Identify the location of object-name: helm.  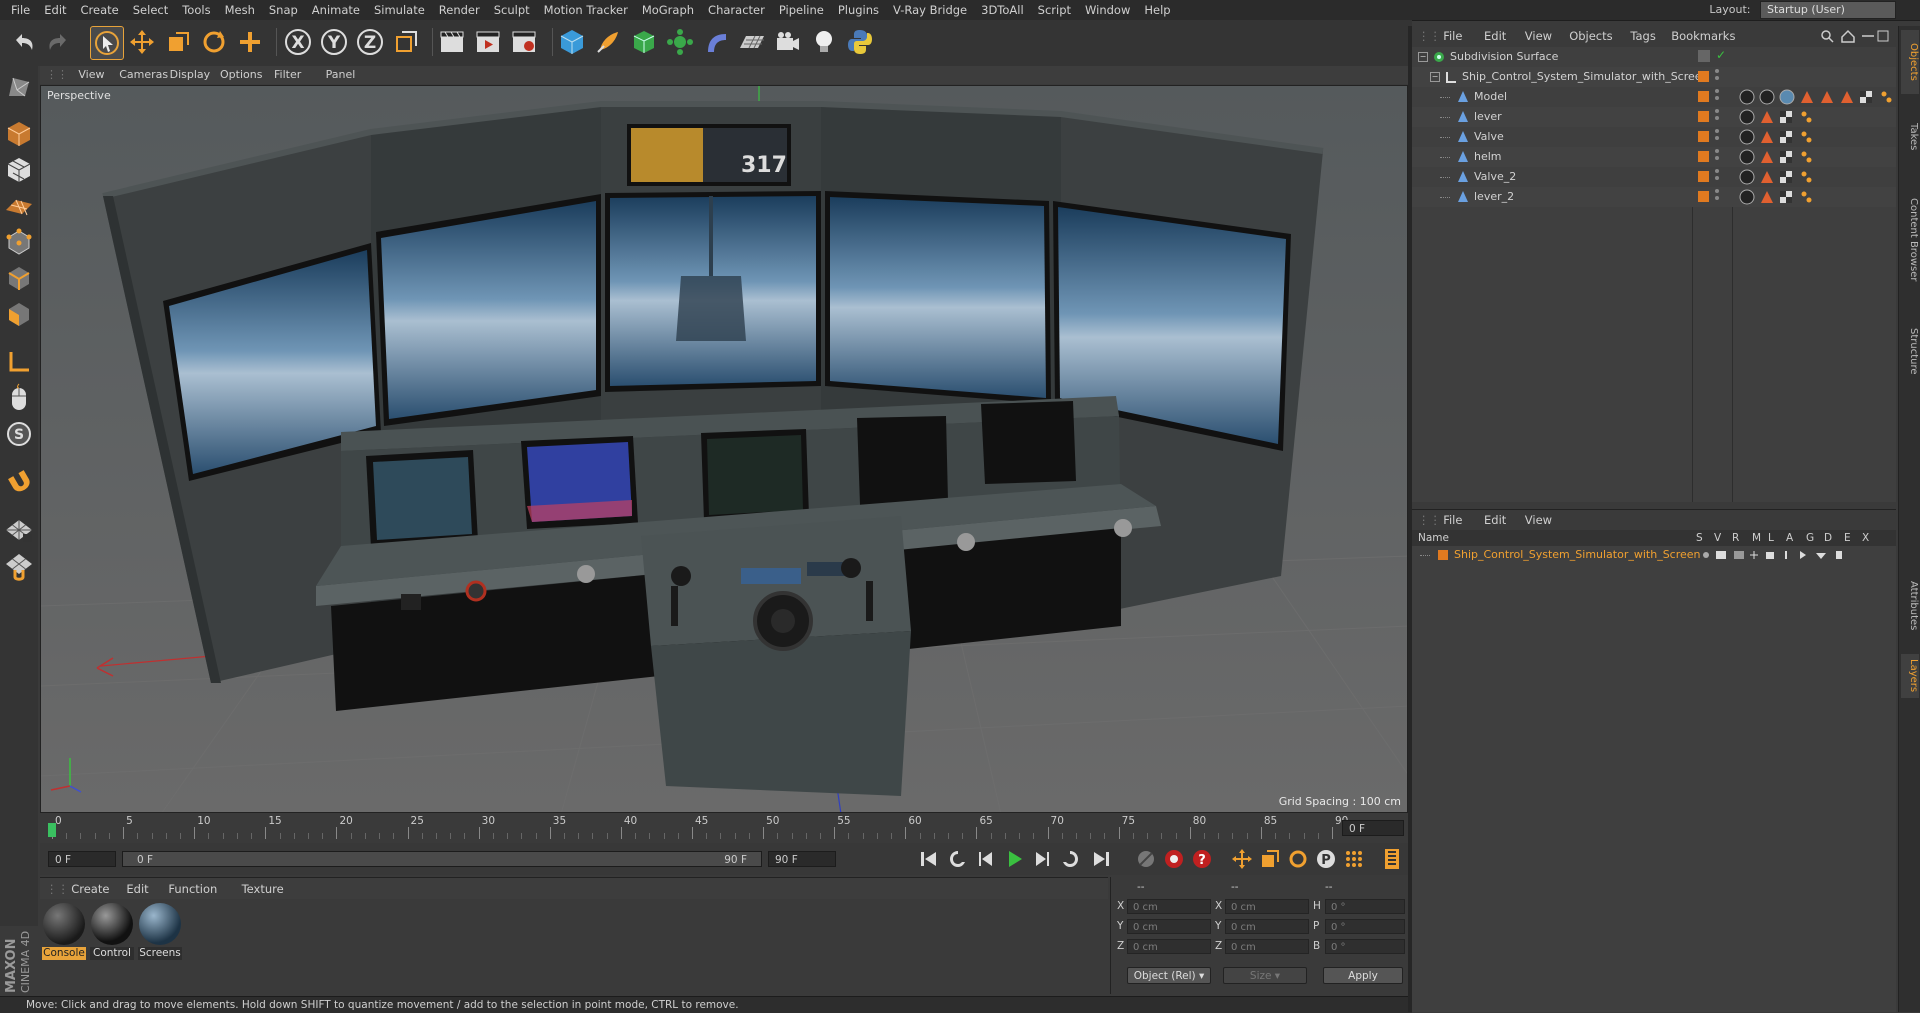
(1488, 157).